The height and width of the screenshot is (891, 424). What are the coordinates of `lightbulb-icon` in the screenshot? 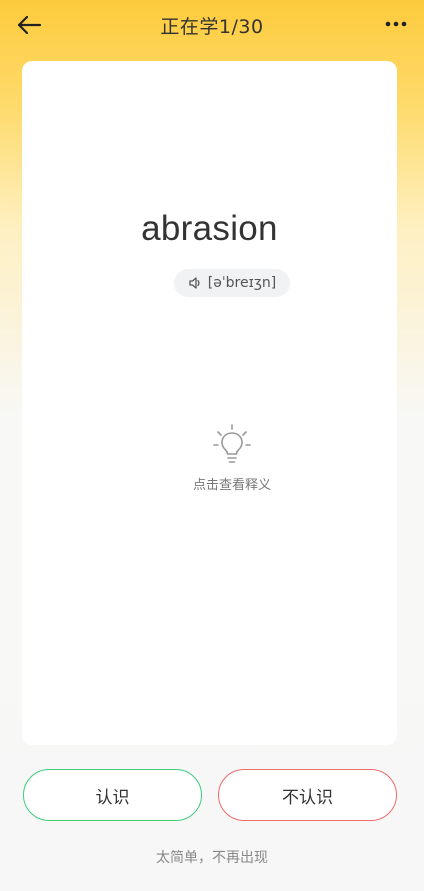 It's located at (232, 443).